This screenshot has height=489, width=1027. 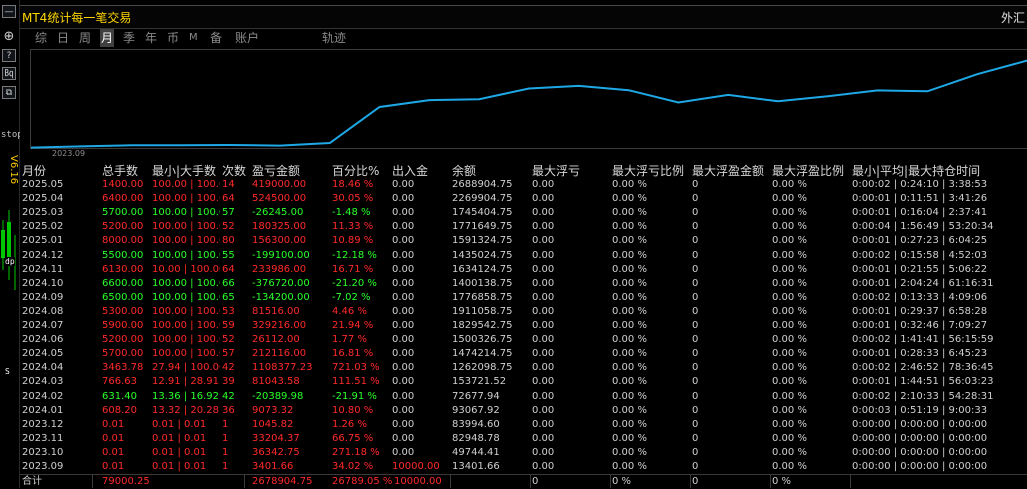 What do you see at coordinates (808, 171) in the screenshot?
I see `column-header: 最大浮盈比例` at bounding box center [808, 171].